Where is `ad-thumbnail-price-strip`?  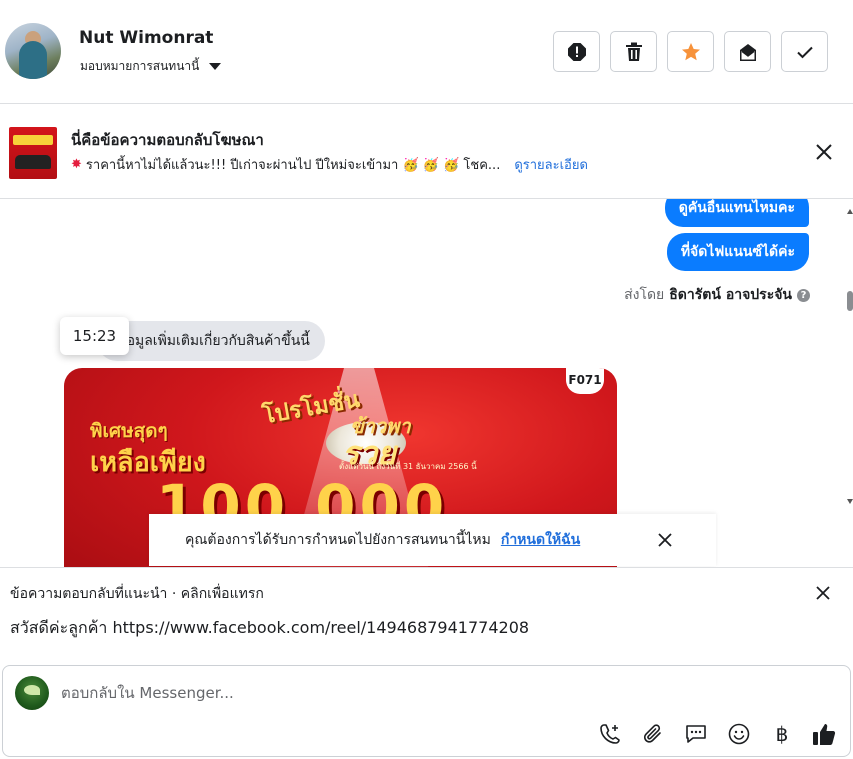 ad-thumbnail-price-strip is located at coordinates (33, 140).